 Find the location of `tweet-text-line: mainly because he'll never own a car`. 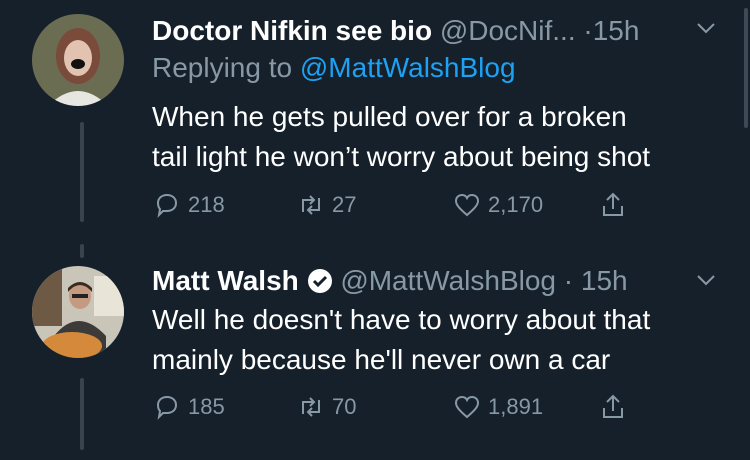

tweet-text-line: mainly because he'll never own a car is located at coordinates (381, 359).